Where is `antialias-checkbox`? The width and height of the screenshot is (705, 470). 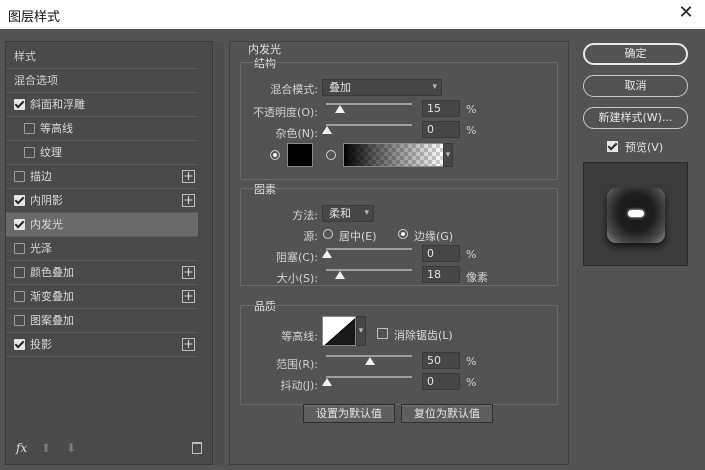 antialias-checkbox is located at coordinates (382, 333).